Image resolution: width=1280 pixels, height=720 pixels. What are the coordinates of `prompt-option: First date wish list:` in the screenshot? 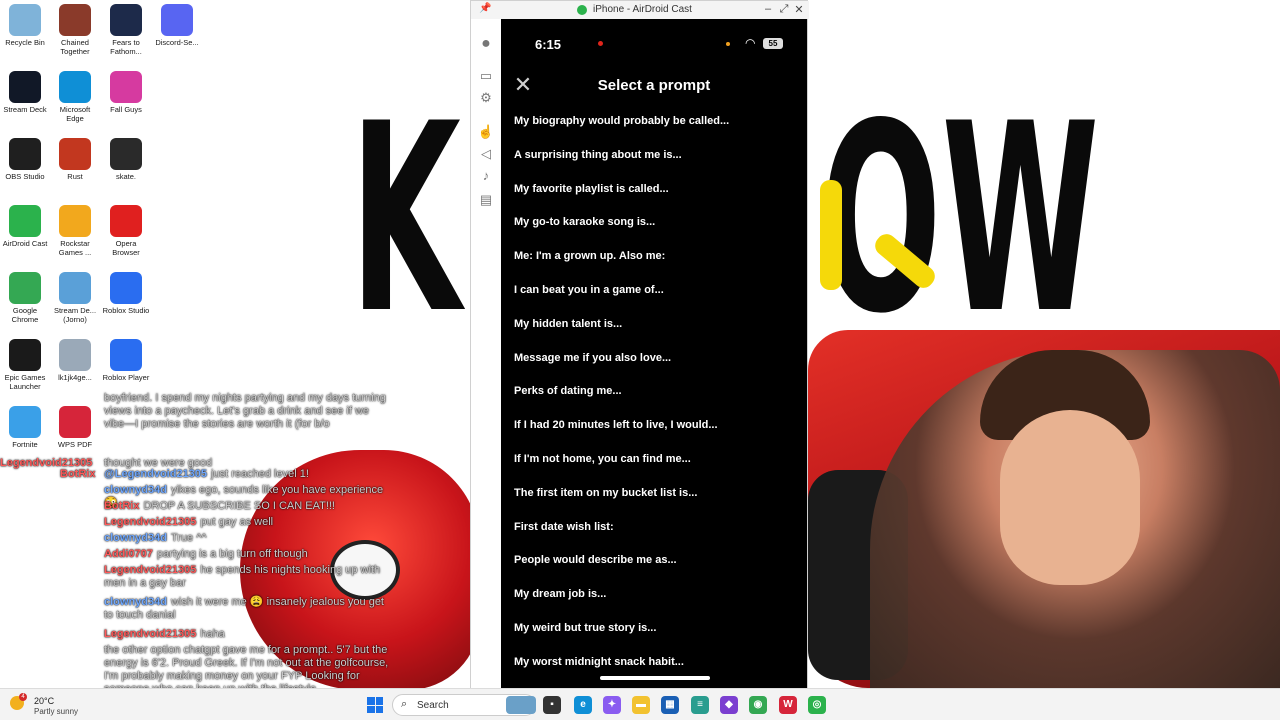 It's located at (564, 531).